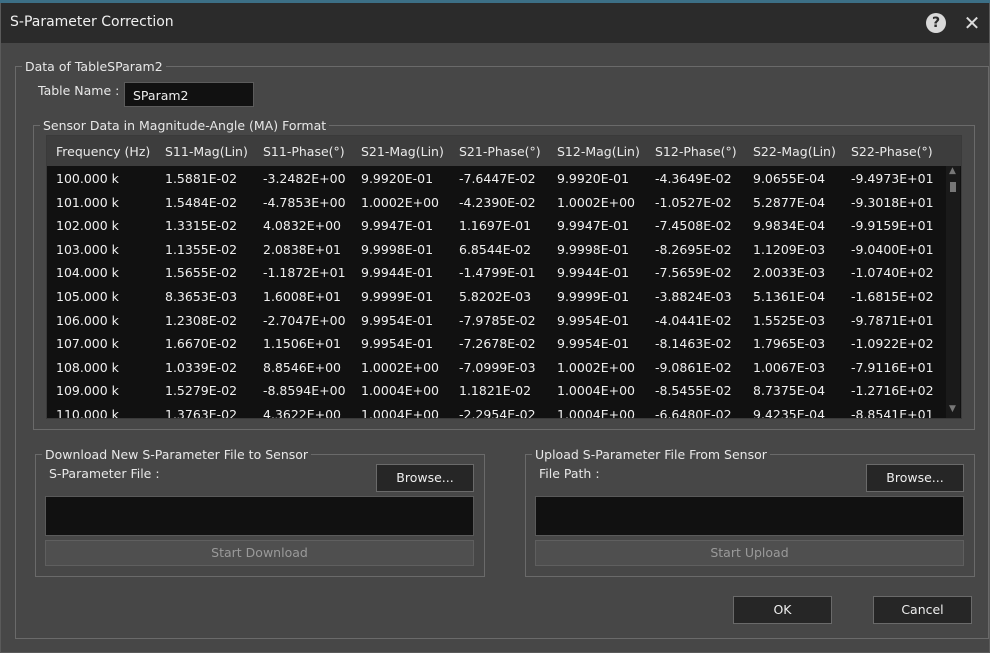 Image resolution: width=990 pixels, height=653 pixels. What do you see at coordinates (789, 226) in the screenshot?
I see `cell-s22-mag: 9.9834E-04` at bounding box center [789, 226].